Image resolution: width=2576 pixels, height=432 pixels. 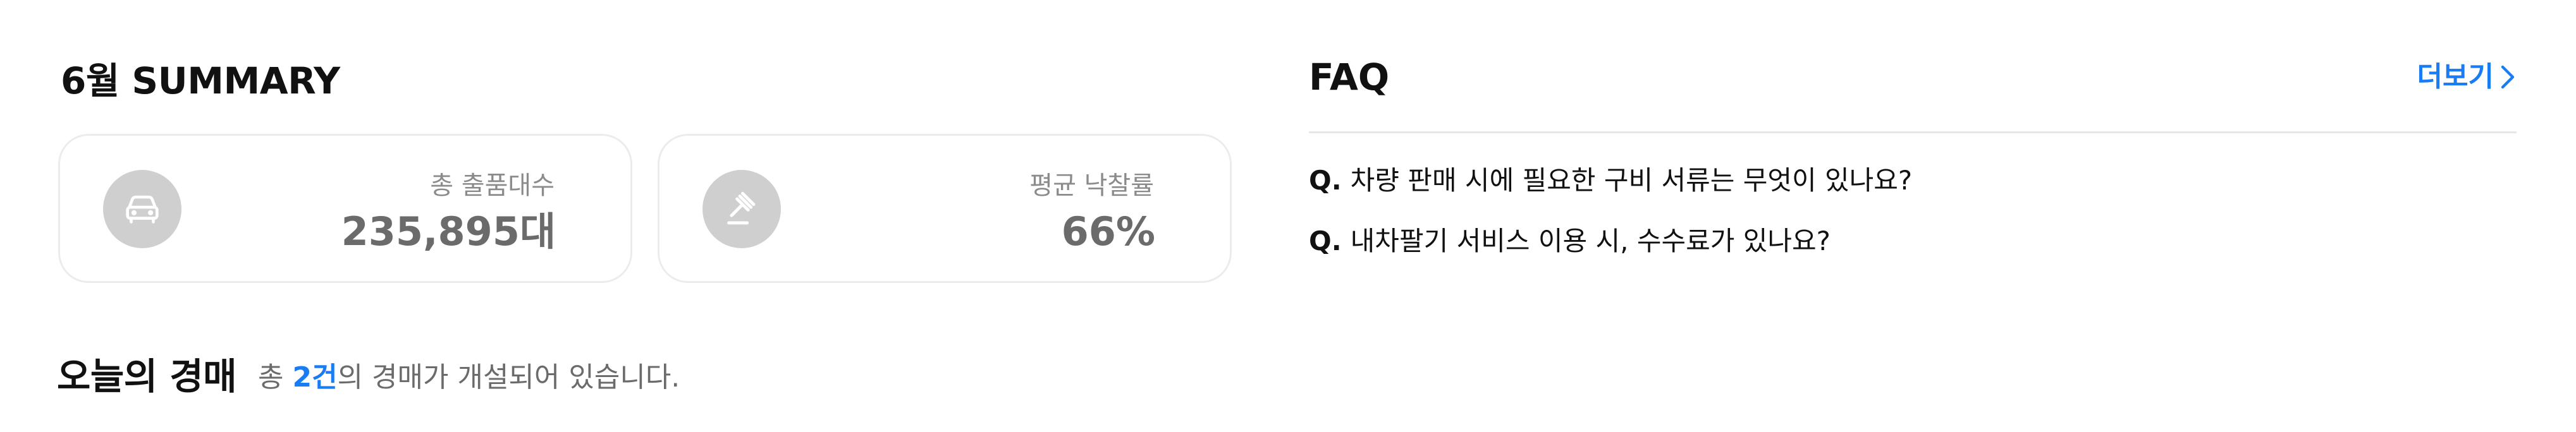 I want to click on stat-label: 총 출품대수, so click(x=492, y=185).